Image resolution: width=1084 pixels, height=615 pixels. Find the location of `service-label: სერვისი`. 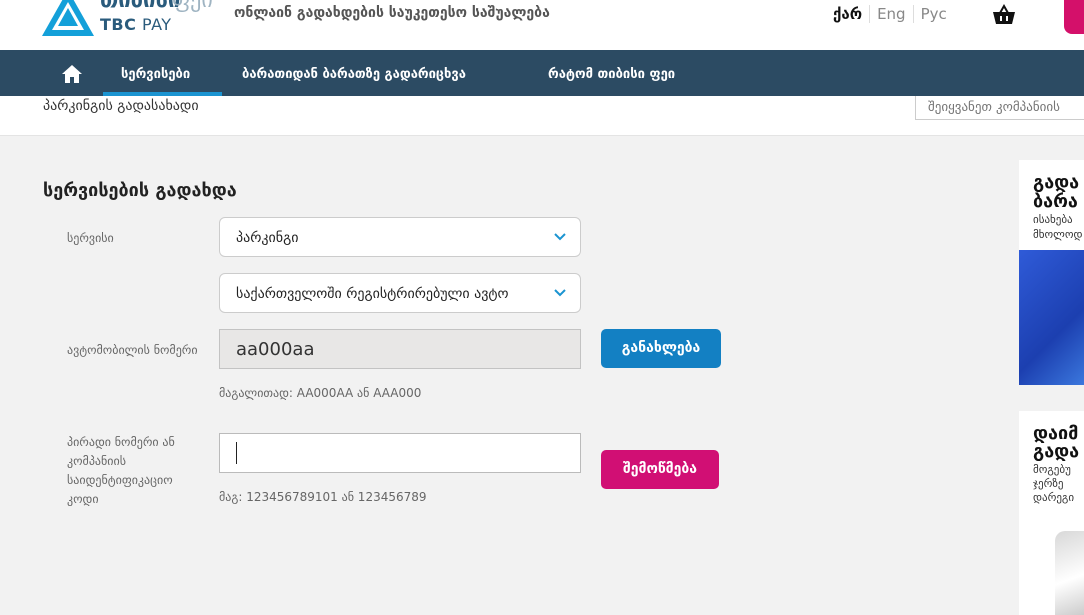

service-label: სერვისი is located at coordinates (90, 238).